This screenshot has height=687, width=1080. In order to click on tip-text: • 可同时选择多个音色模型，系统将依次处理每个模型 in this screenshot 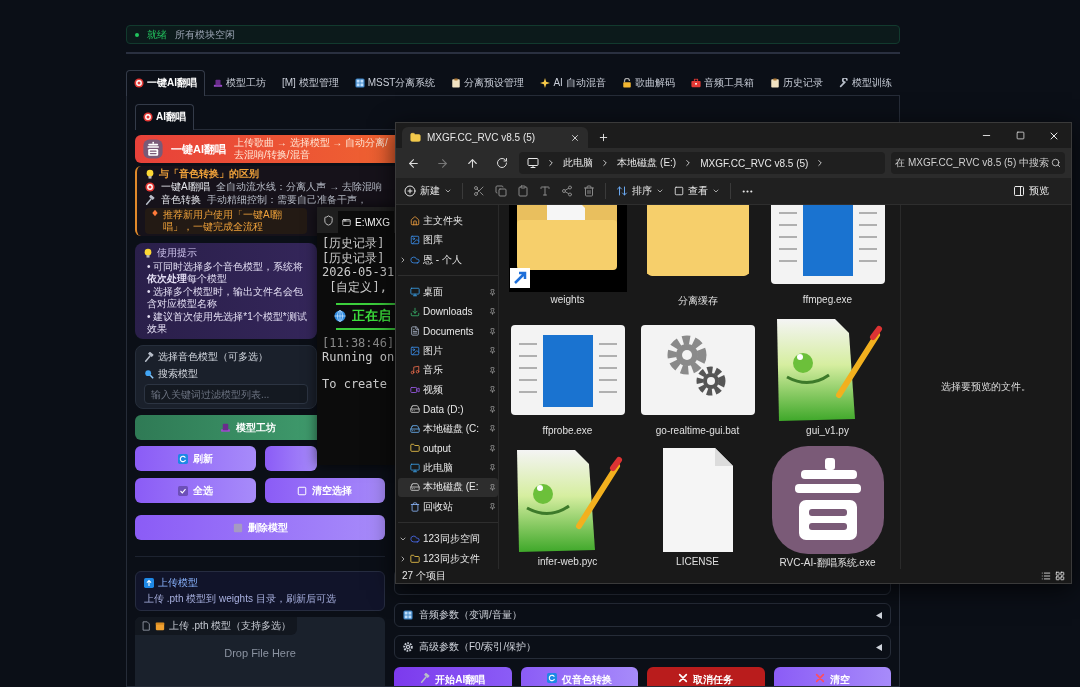, I will do `click(226, 273)`.